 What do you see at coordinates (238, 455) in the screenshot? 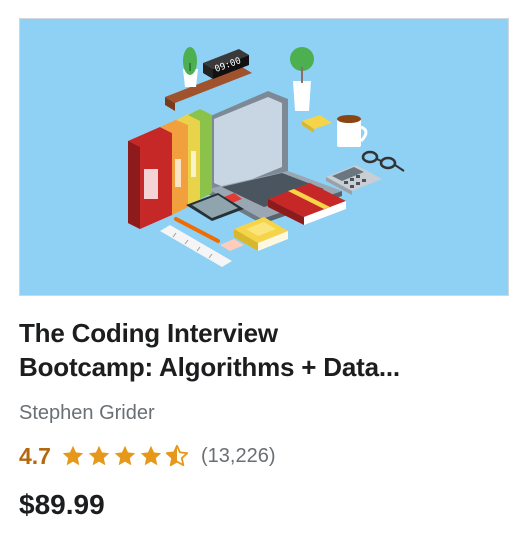
I see `rating-count: (13,226)` at bounding box center [238, 455].